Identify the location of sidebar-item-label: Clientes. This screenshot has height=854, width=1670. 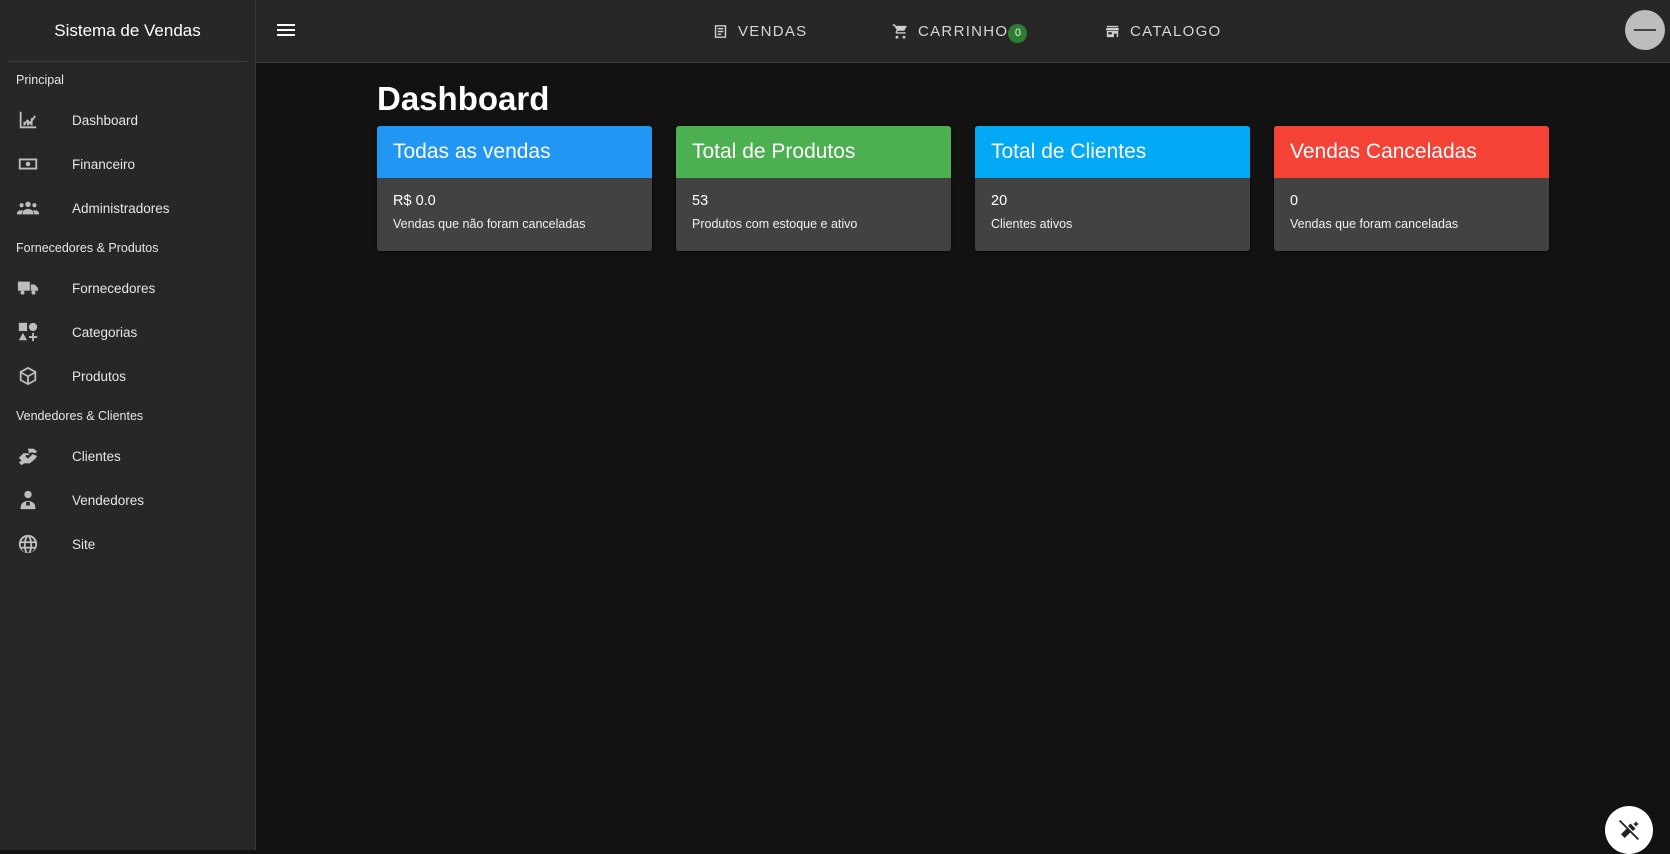
(96, 456).